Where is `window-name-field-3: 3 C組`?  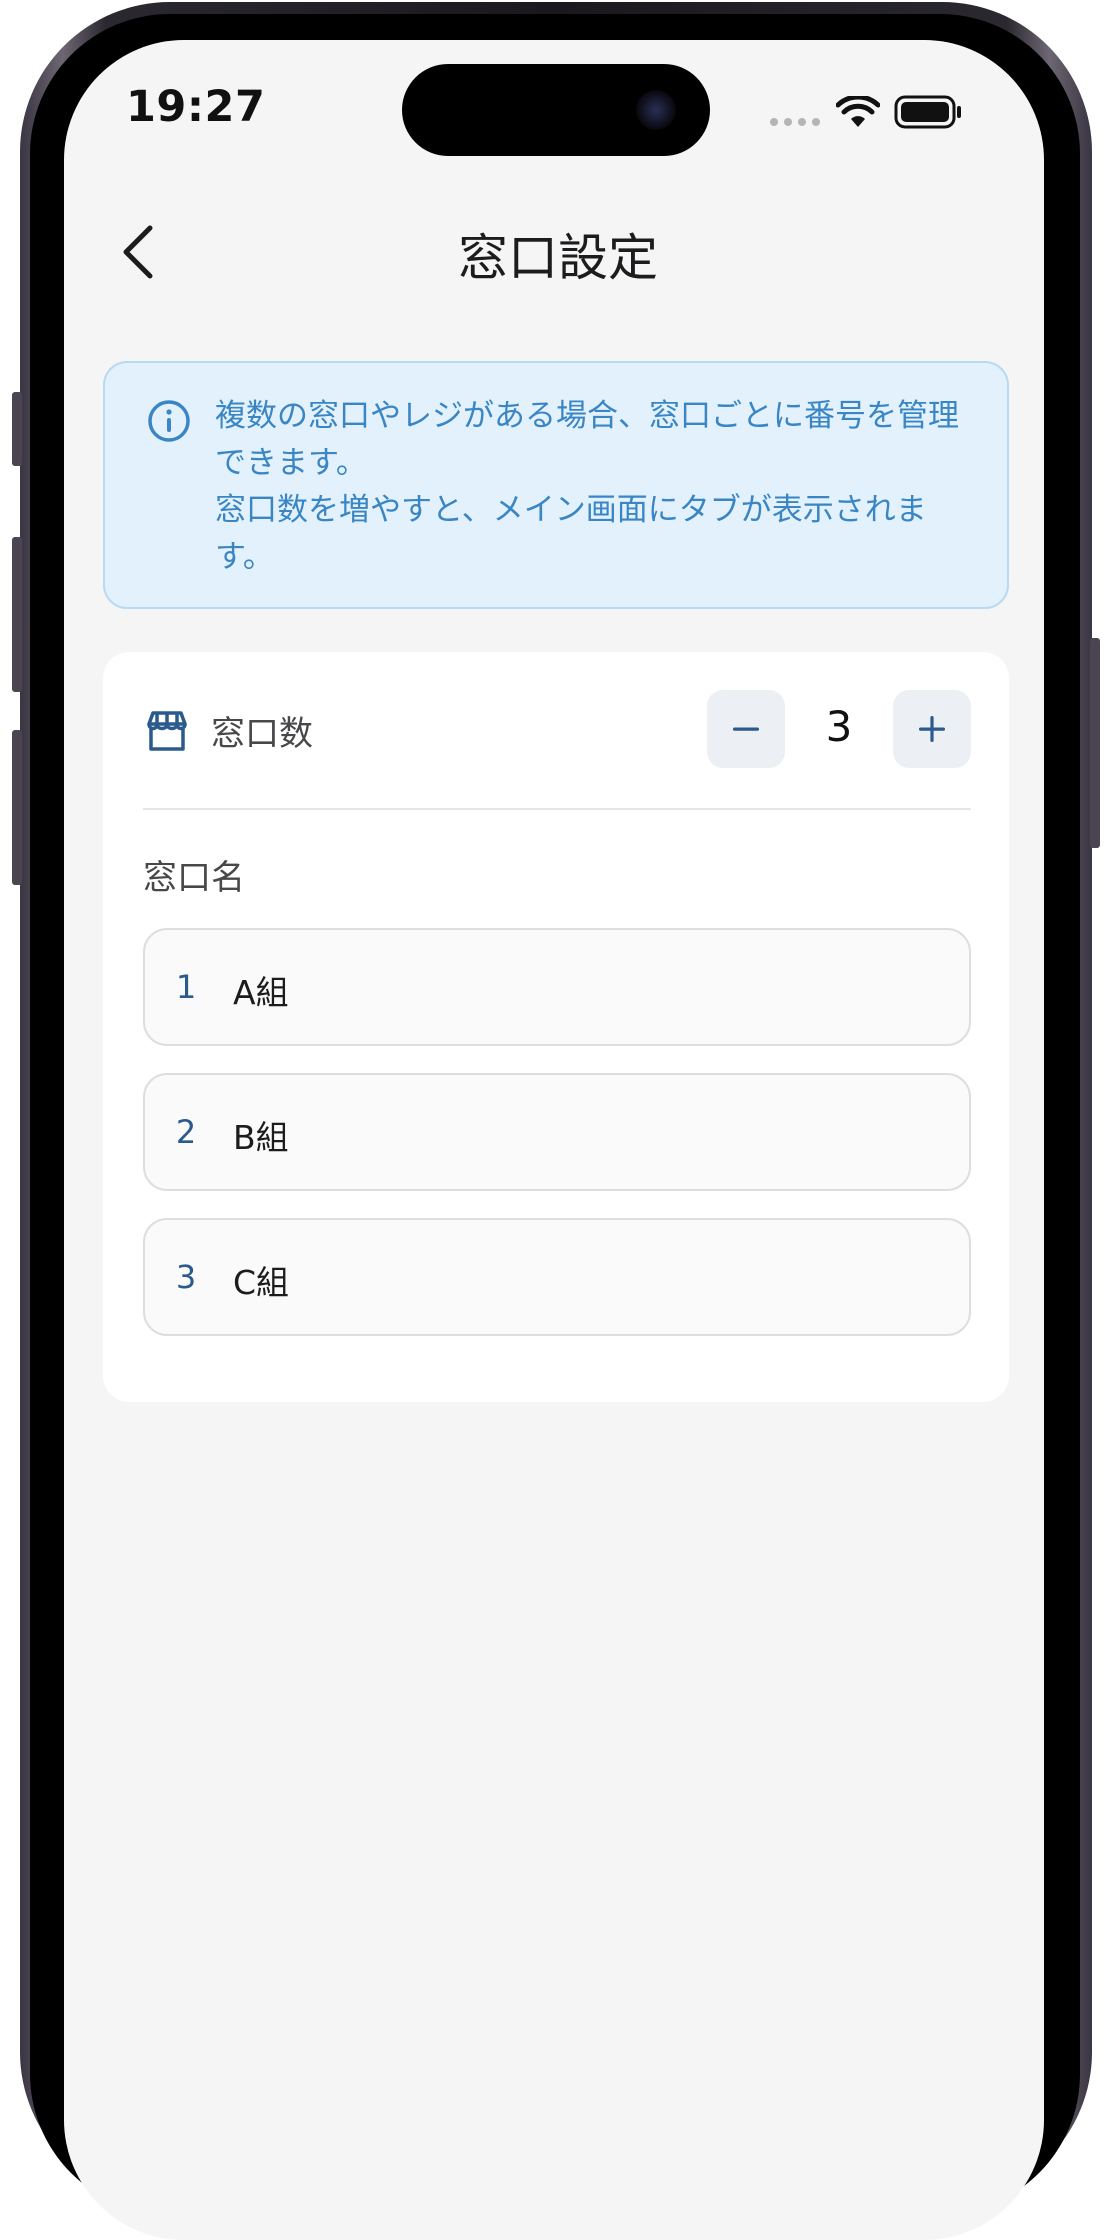 window-name-field-3: 3 C組 is located at coordinates (557, 1277).